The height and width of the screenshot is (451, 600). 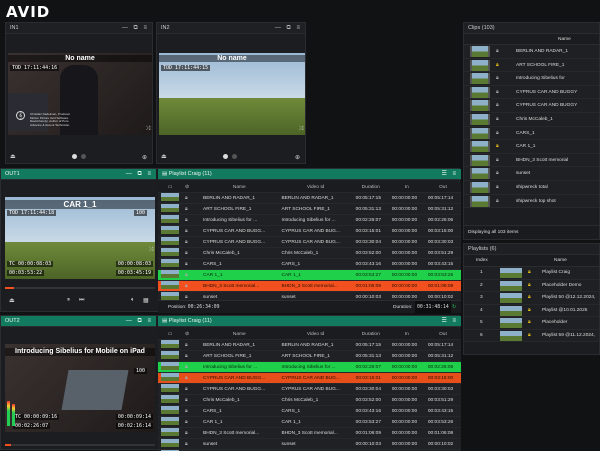 What do you see at coordinates (531, 147) in the screenshot?
I see `clip-item: 🔒︎CAR 1_1` at bounding box center [531, 147].